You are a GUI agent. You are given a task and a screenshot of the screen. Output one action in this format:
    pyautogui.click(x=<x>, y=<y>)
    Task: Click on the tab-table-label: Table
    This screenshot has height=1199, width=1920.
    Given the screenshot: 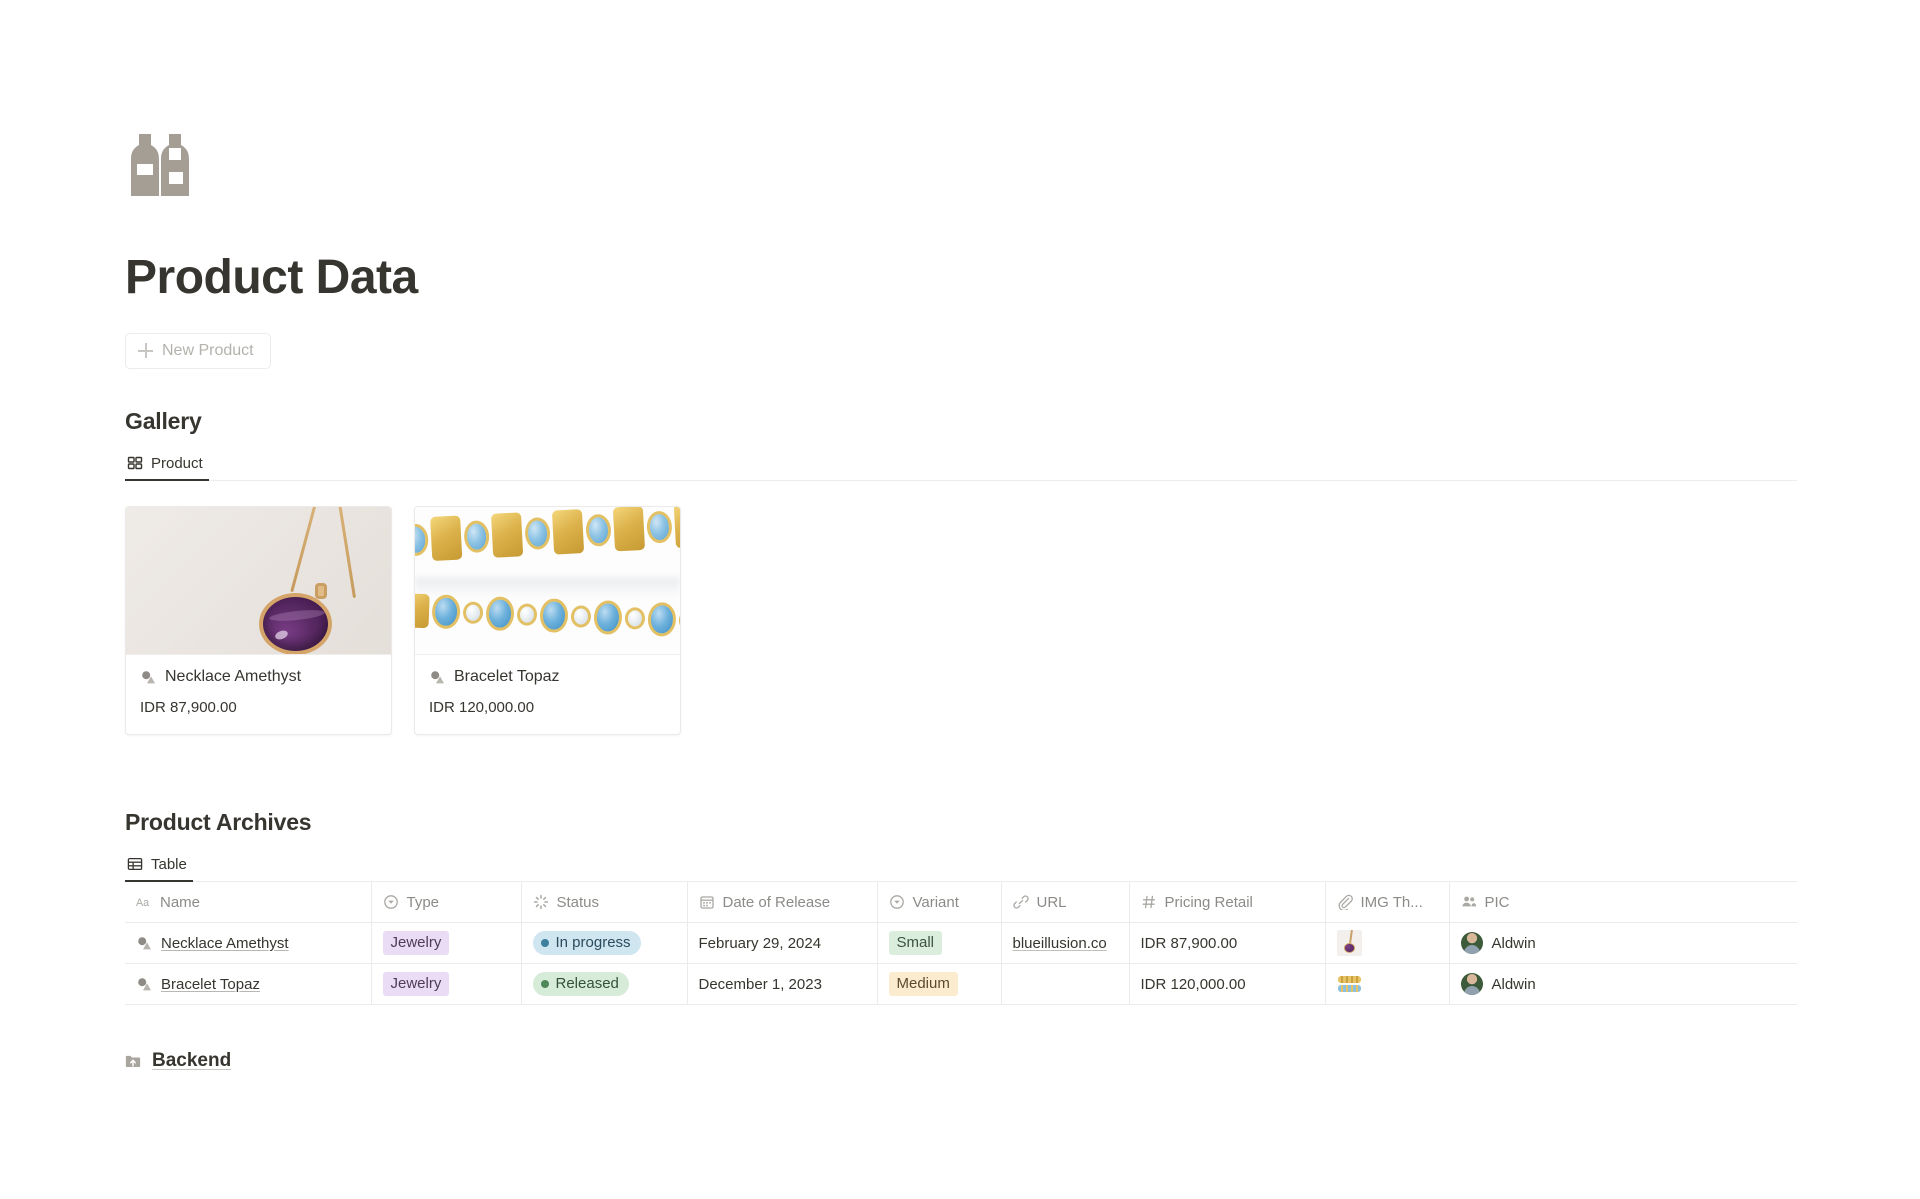 What is the action you would take?
    pyautogui.click(x=169, y=864)
    